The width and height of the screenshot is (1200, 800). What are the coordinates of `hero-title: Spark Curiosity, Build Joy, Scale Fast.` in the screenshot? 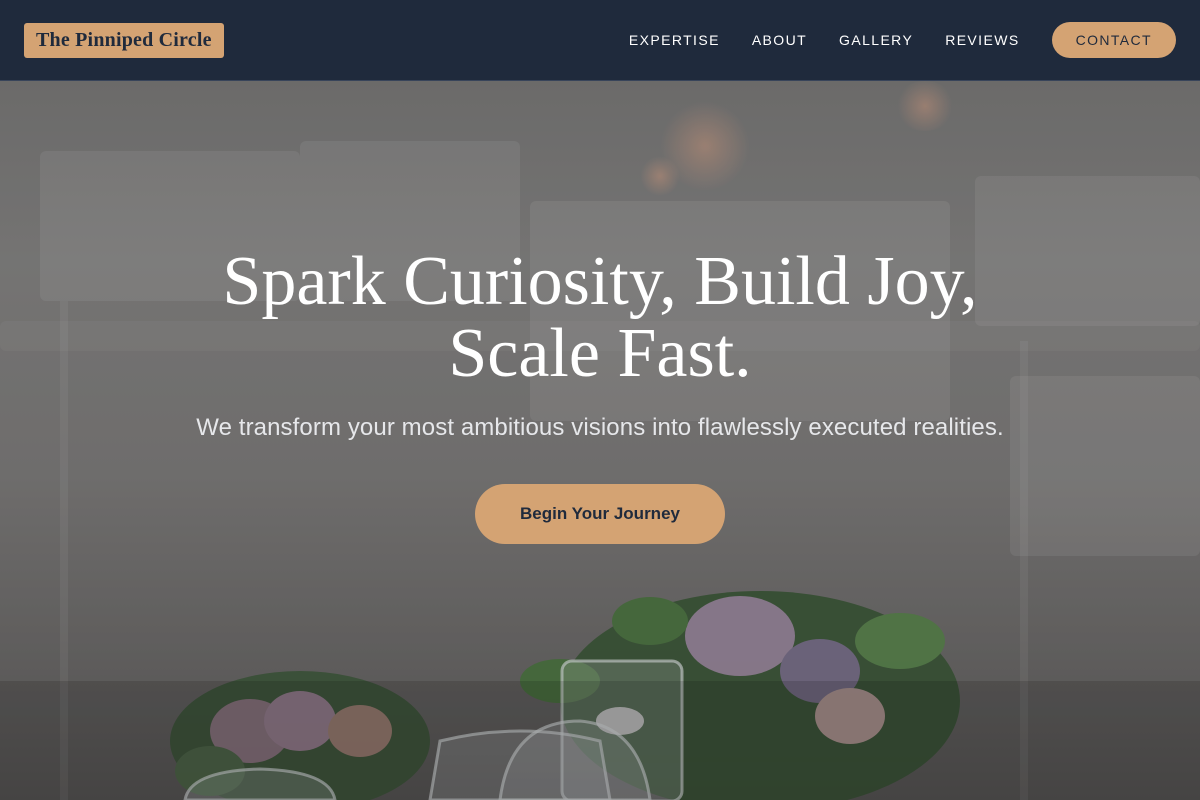 It's located at (600, 317).